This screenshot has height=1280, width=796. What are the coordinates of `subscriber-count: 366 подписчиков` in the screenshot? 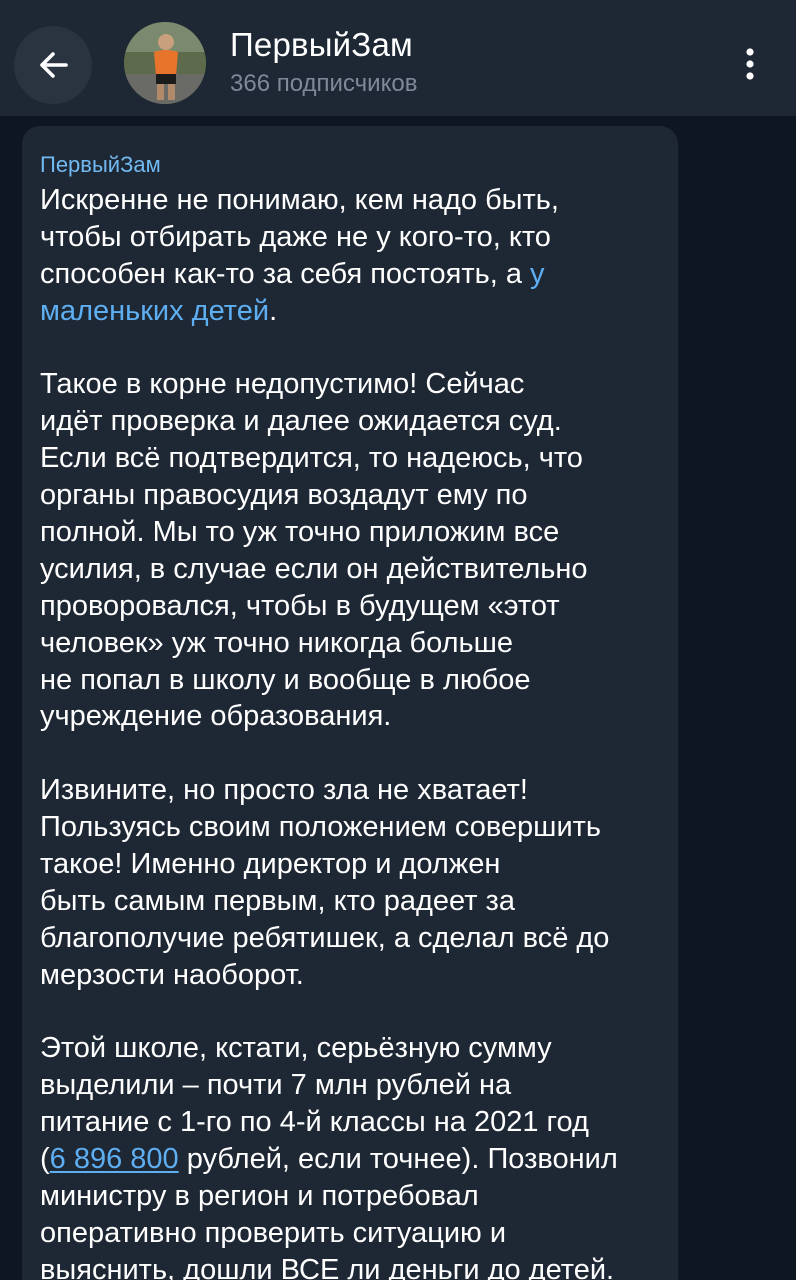 It's located at (324, 83).